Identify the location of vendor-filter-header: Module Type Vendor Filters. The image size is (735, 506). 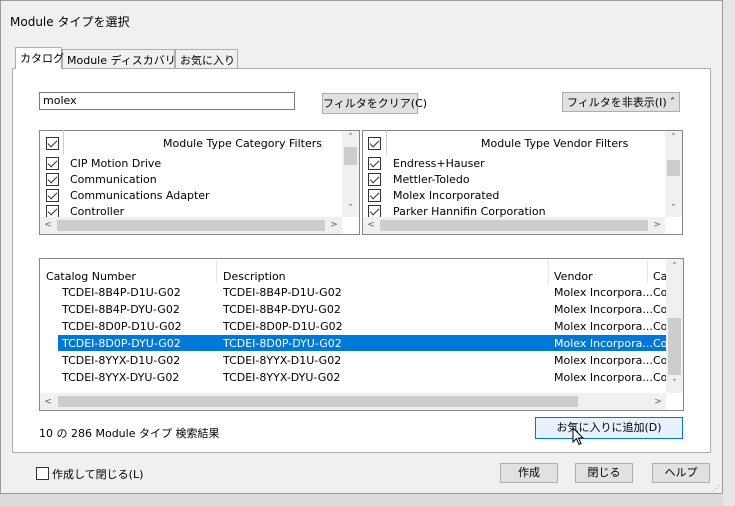
(555, 143).